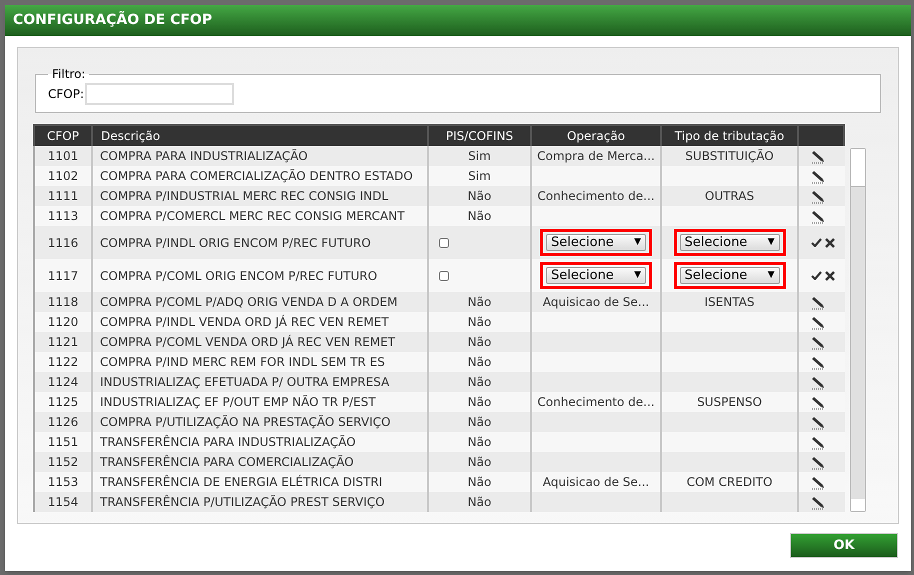 The height and width of the screenshot is (575, 914). I want to click on scrollbar, so click(858, 330).